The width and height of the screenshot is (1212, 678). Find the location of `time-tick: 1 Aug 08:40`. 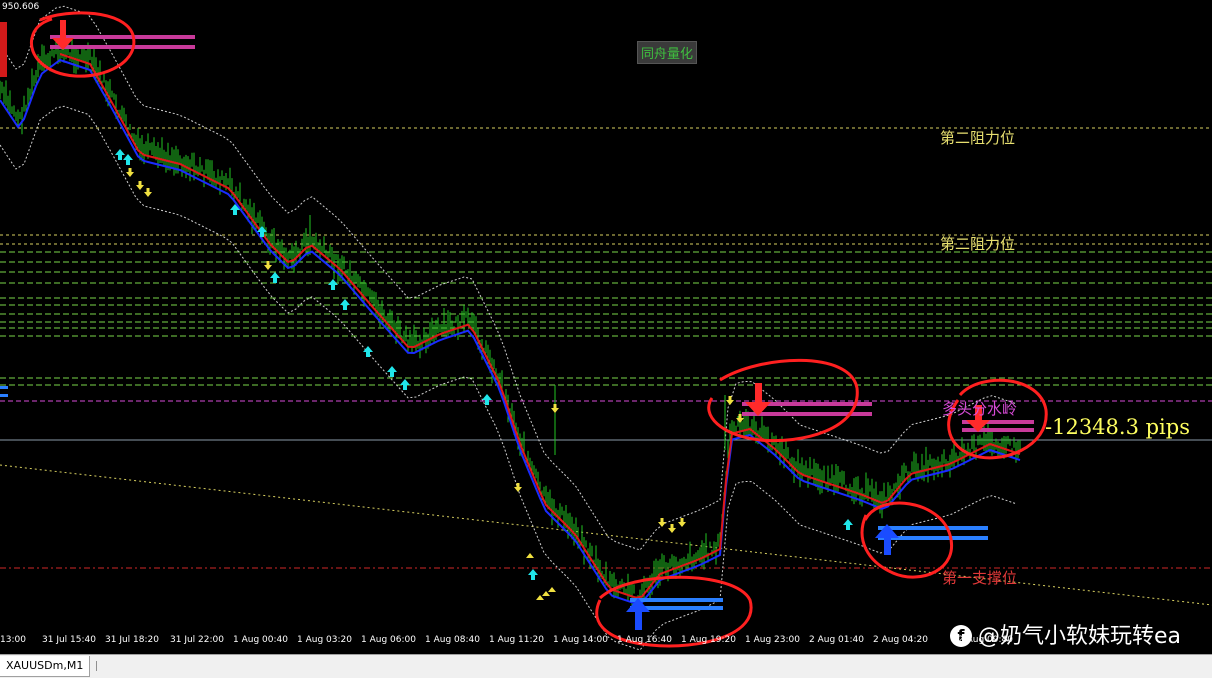

time-tick: 1 Aug 08:40 is located at coordinates (452, 640).